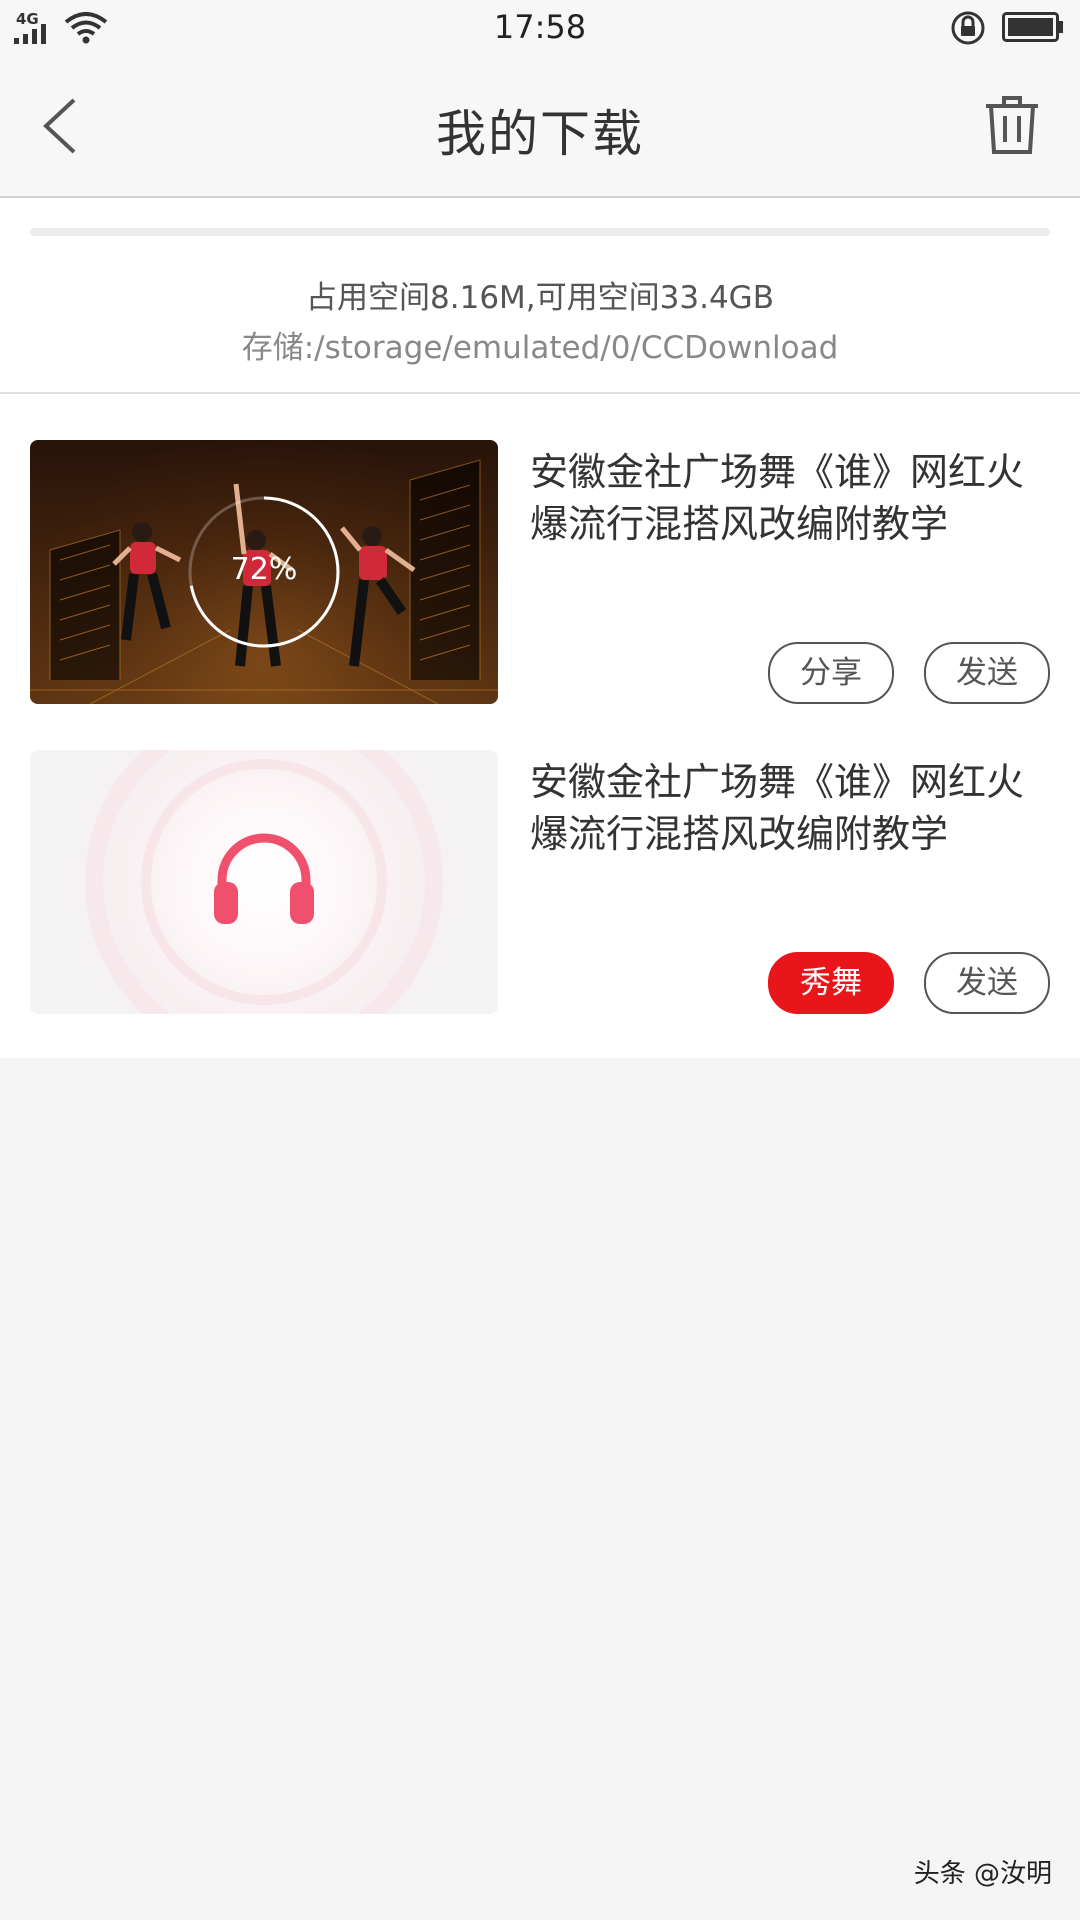 Image resolution: width=1080 pixels, height=1920 pixels. I want to click on audio-thumbnail, so click(264, 882).